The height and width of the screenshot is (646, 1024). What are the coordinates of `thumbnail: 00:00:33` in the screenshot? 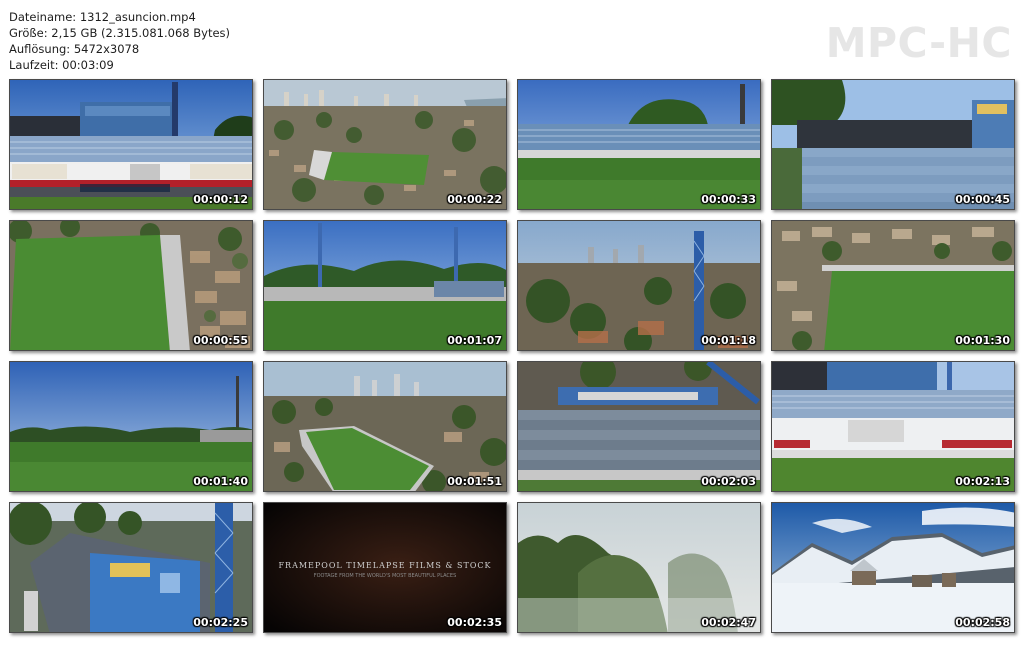 It's located at (639, 144).